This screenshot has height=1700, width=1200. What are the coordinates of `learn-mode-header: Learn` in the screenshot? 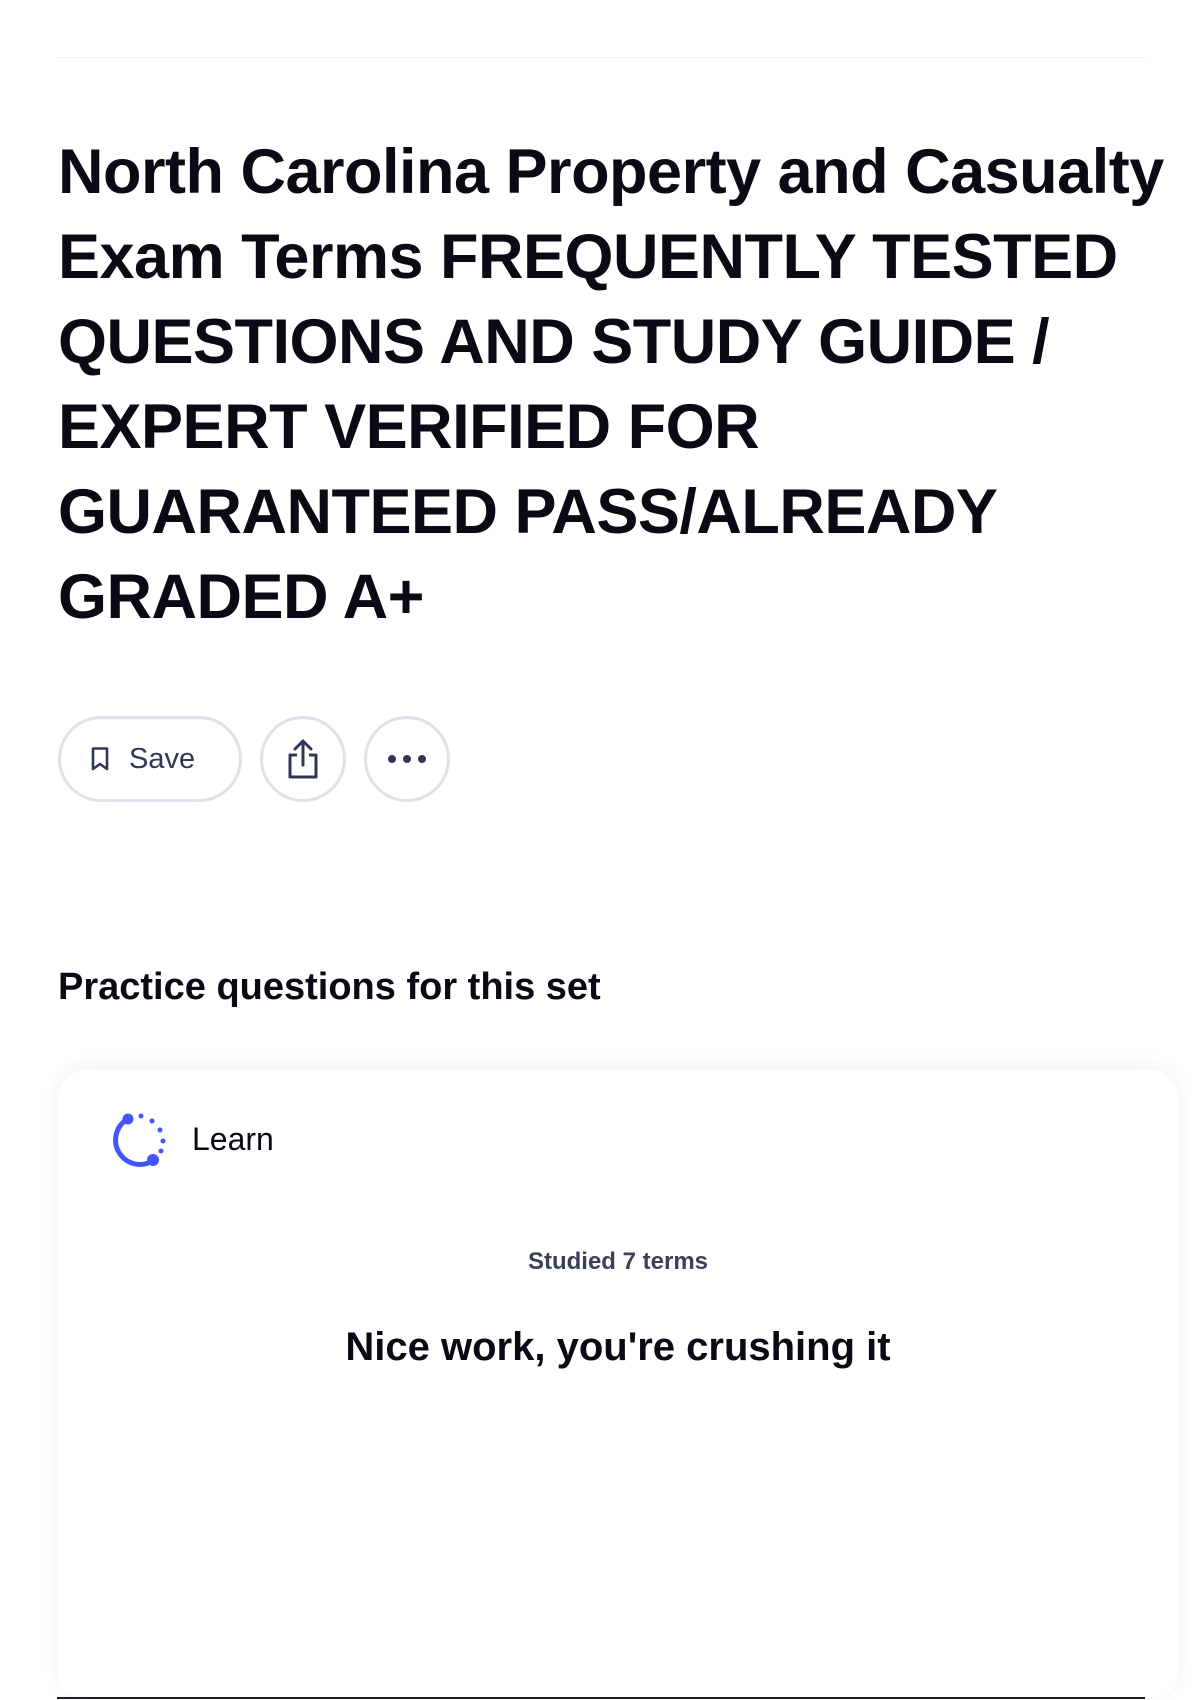 It's located at (193, 1139).